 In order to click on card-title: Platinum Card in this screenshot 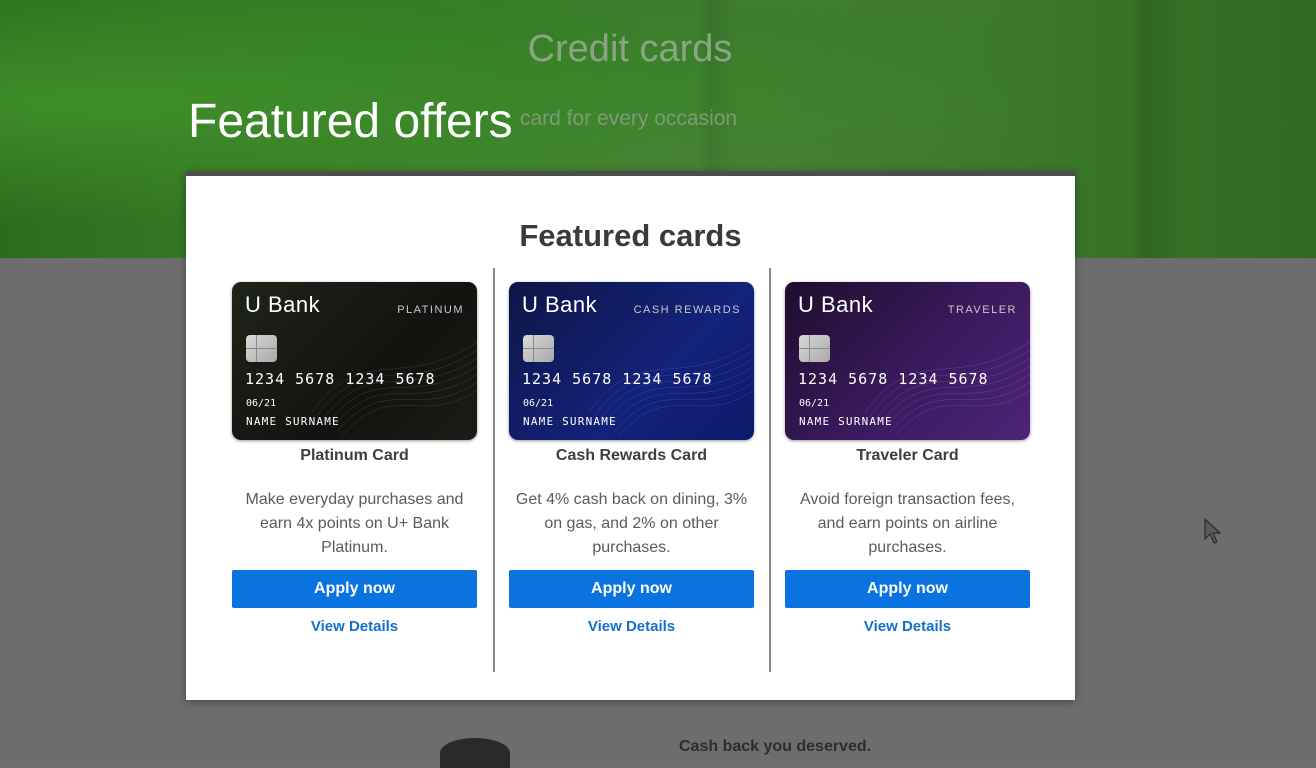, I will do `click(354, 455)`.